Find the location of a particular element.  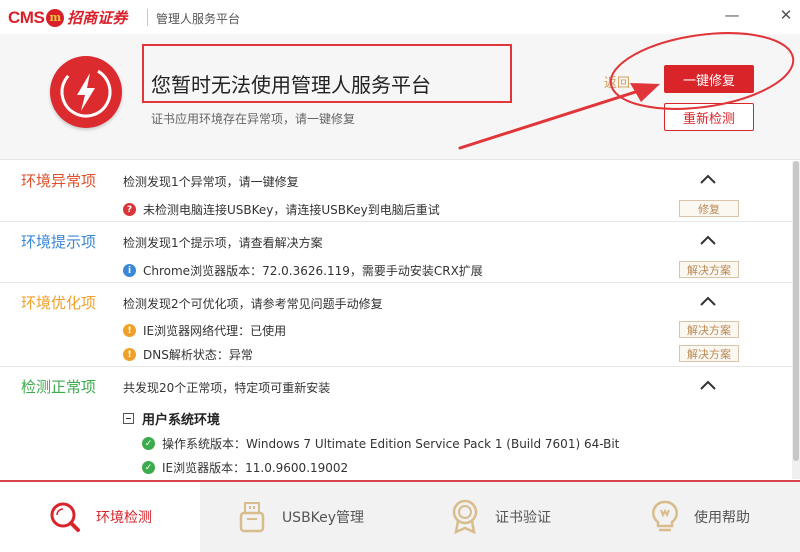

list-item: i Chrome浏览器版本：72.0.3626.119，需要手动安装CRX扩展 is located at coordinates (303, 270).